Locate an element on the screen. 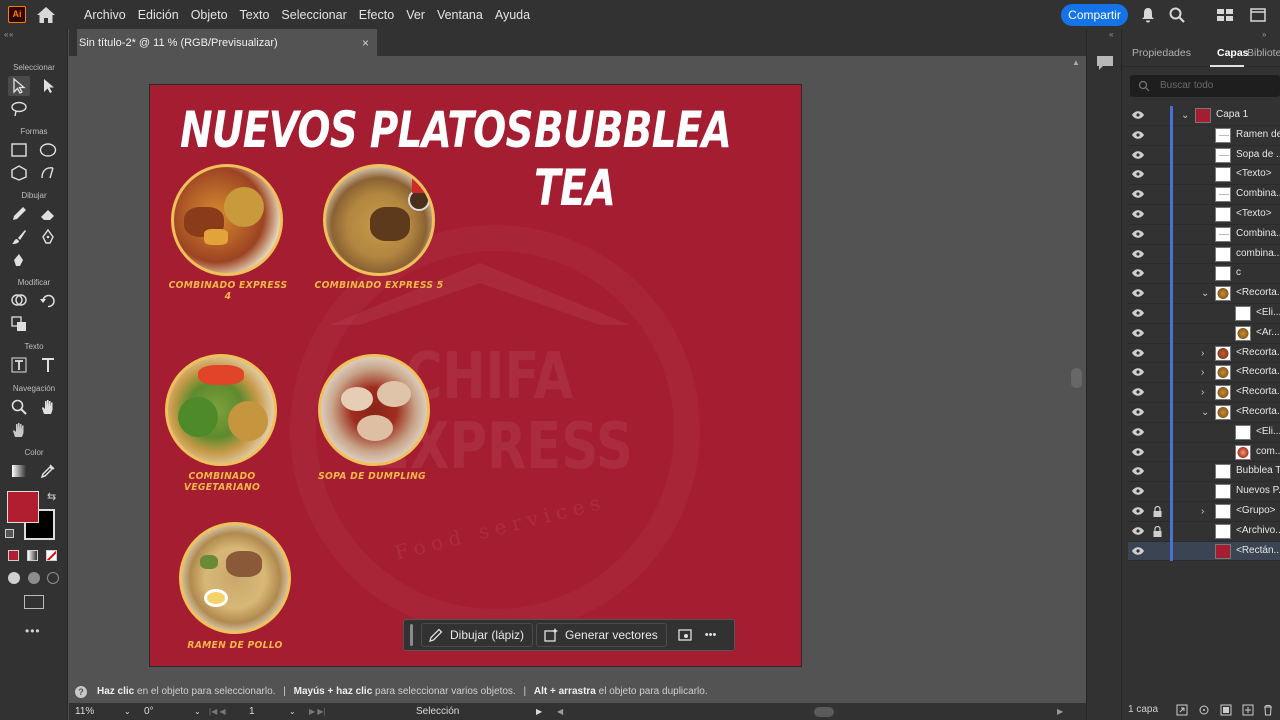  draw-behind-icon is located at coordinates (34, 578).